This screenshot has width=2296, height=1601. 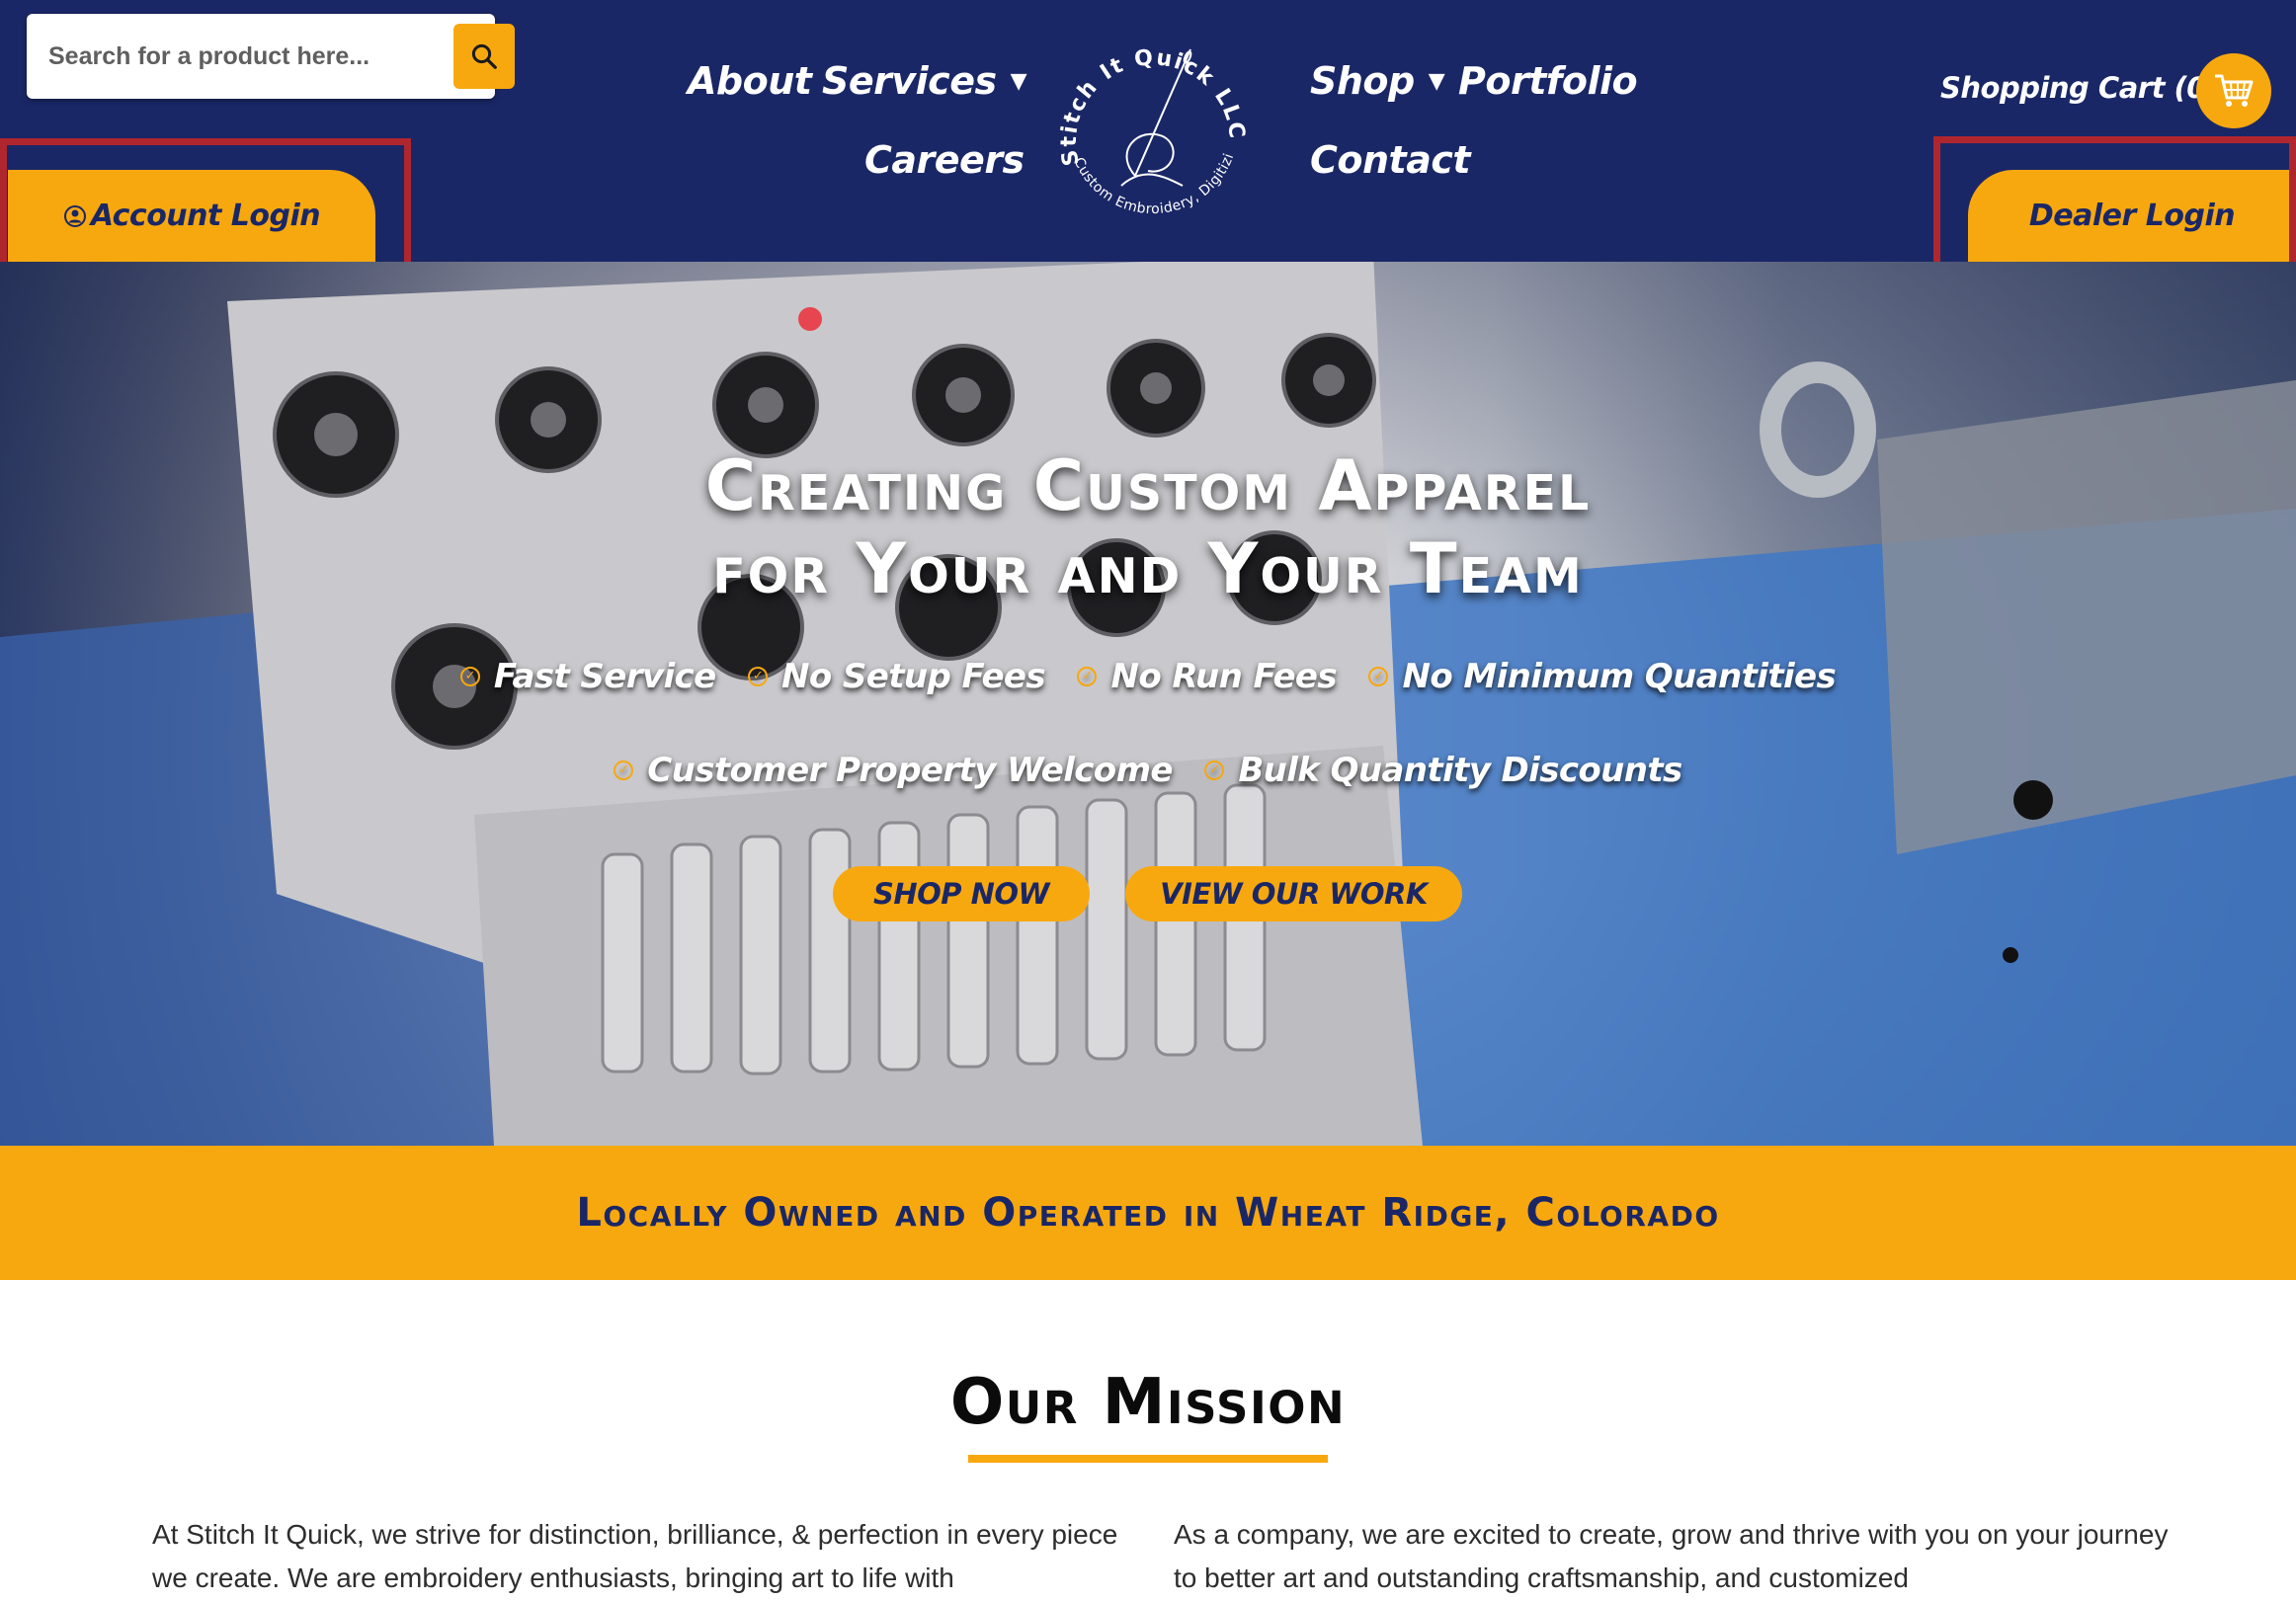 I want to click on shopping-cart-link: Shopping Cart (0), so click(x=2079, y=88).